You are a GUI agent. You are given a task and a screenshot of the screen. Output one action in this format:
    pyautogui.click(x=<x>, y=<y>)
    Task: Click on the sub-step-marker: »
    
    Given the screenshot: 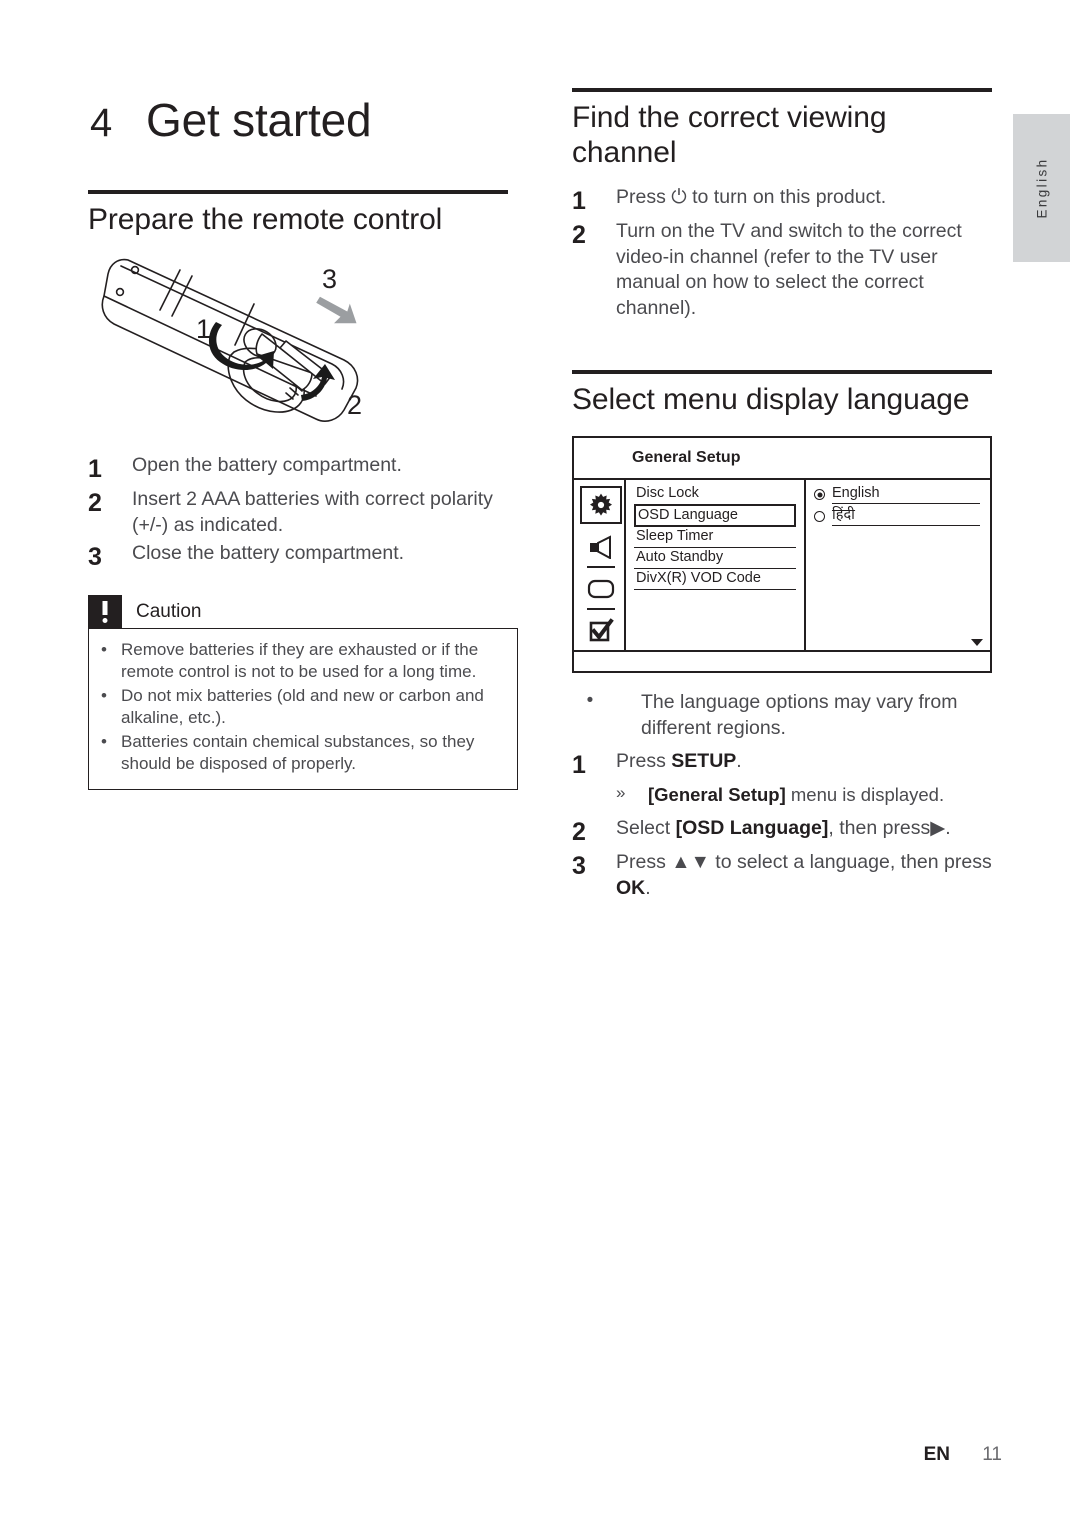 What is the action you would take?
    pyautogui.click(x=621, y=793)
    